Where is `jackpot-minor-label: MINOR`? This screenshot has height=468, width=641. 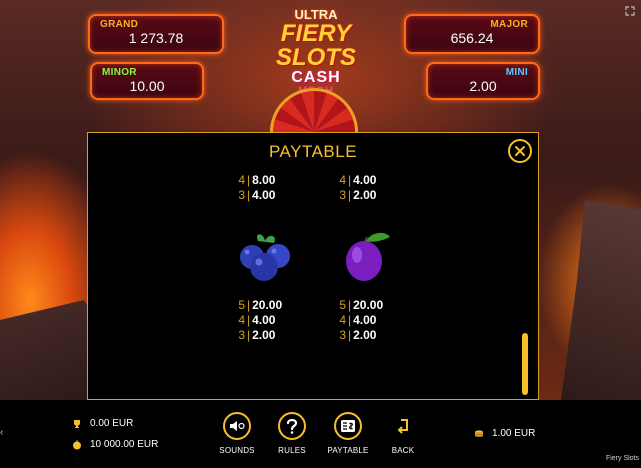
jackpot-minor-label: MINOR is located at coordinates (119, 72).